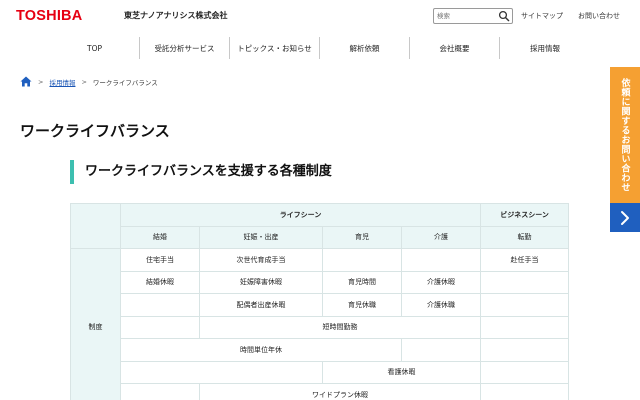 The width and height of the screenshot is (640, 400). I want to click on table-cell: 介護休暇, so click(441, 282).